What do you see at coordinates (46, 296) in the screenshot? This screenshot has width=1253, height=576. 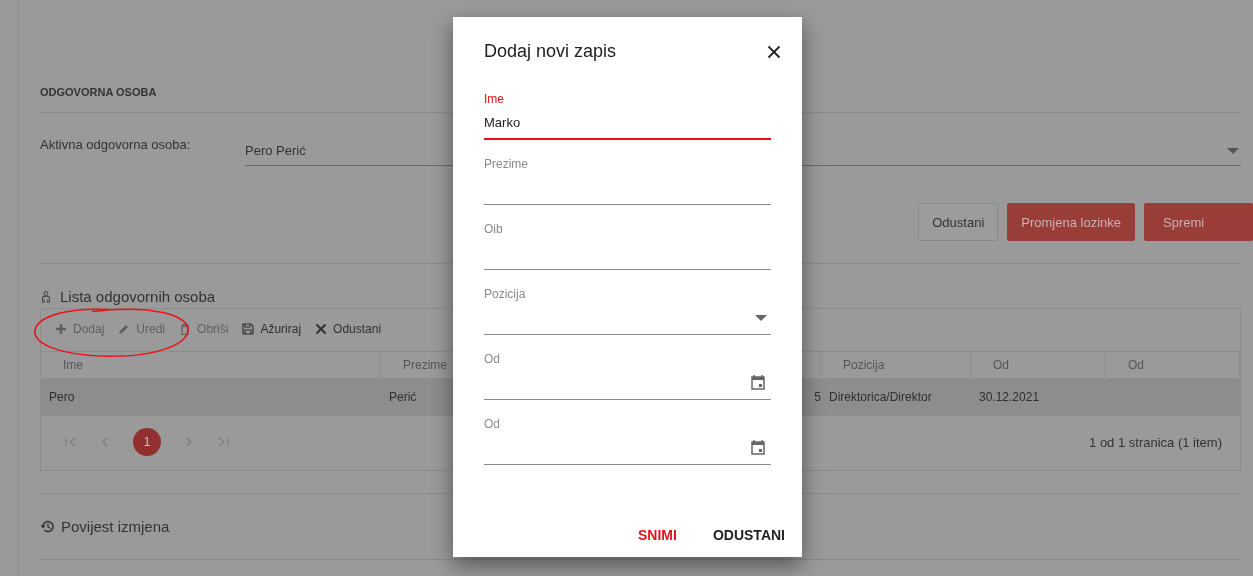 I see `person-icon` at bounding box center [46, 296].